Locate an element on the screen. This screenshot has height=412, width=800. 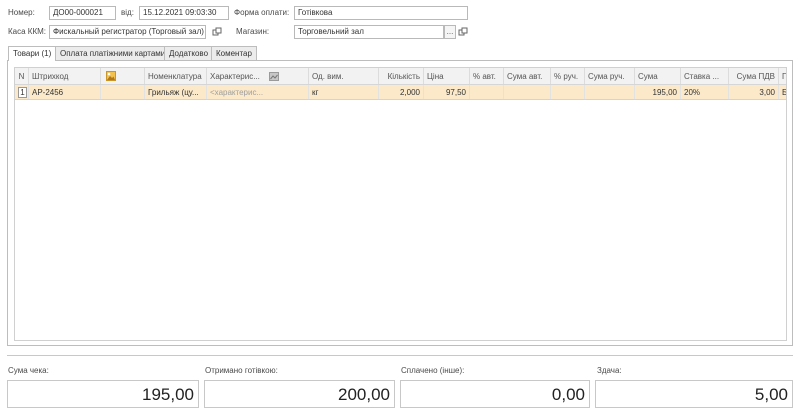
cell-n: 1 is located at coordinates (22, 92).